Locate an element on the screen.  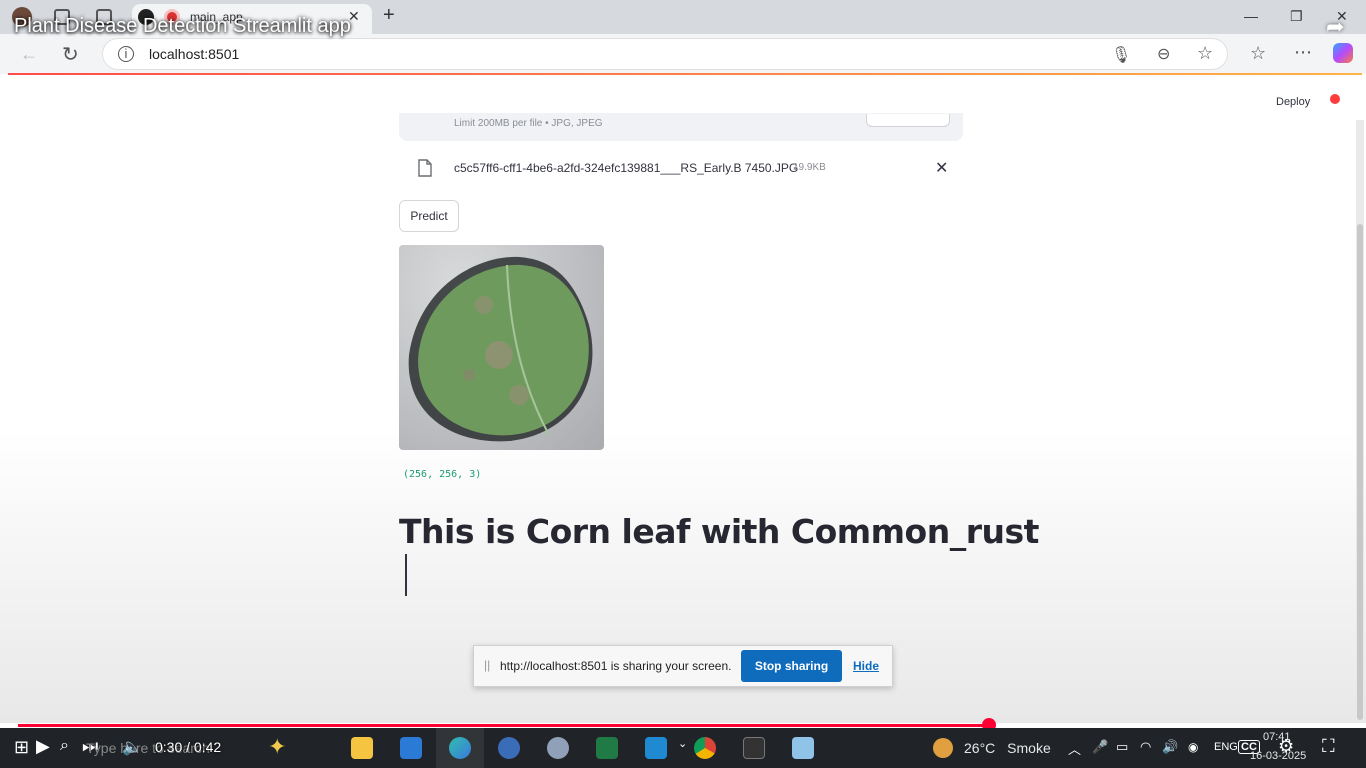
zoom-out-icon: ⊖ is located at coordinates (1163, 54).